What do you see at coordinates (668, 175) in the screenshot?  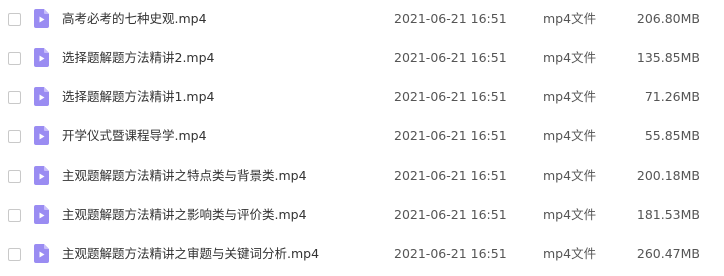 I see `file-size: 200.18MB` at bounding box center [668, 175].